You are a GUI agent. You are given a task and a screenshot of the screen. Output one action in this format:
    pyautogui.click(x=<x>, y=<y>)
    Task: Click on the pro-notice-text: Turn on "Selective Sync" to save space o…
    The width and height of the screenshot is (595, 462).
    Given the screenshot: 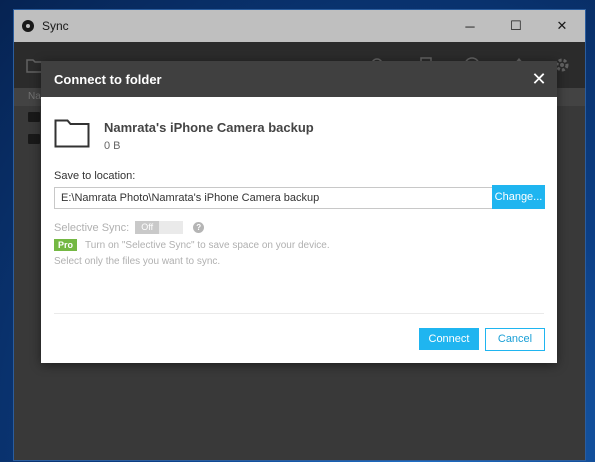 What is the action you would take?
    pyautogui.click(x=207, y=245)
    